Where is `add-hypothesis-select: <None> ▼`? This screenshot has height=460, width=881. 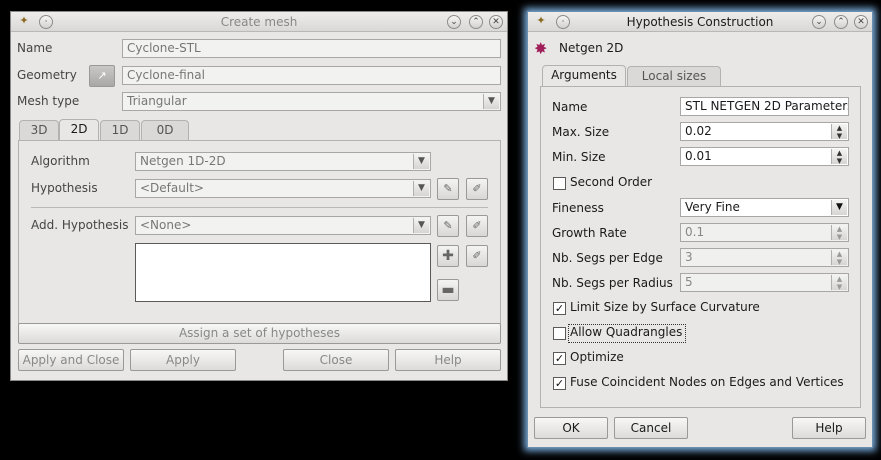
add-hypothesis-select: <None> ▼ is located at coordinates (283, 225).